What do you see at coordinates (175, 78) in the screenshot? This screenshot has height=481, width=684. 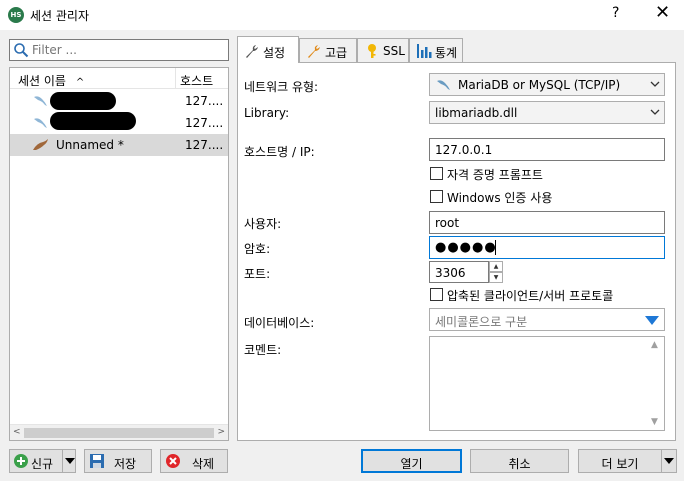 I see `column-separator` at bounding box center [175, 78].